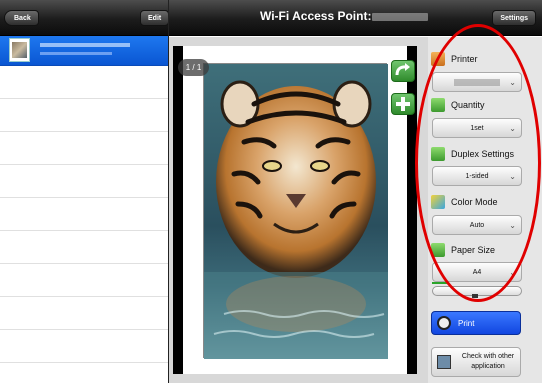 The width and height of the screenshot is (542, 383). I want to click on color-value: Auto, so click(477, 225).